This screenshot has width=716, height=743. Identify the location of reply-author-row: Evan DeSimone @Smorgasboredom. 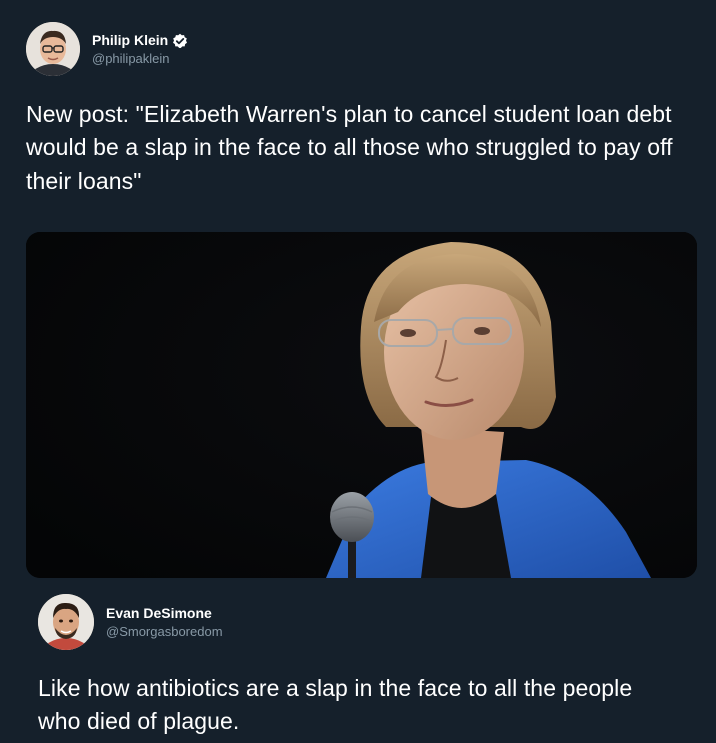
(130, 622).